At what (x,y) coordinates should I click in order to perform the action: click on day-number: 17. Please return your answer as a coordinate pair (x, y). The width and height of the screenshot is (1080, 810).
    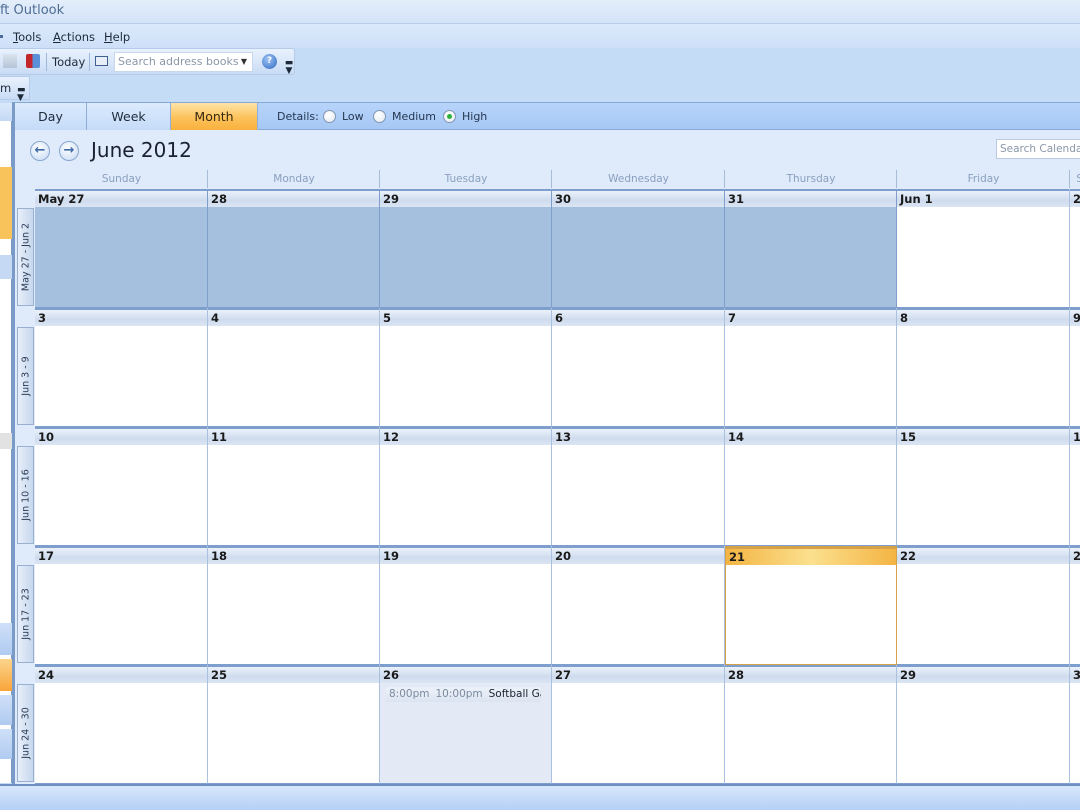
    Looking at the image, I should click on (121, 555).